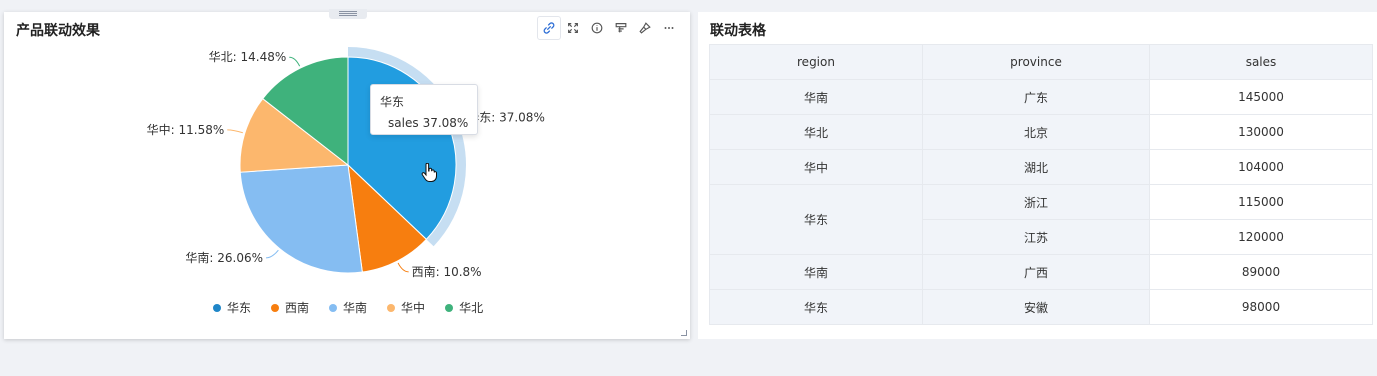 This screenshot has height=376, width=1377. Describe the element at coordinates (1036, 307) in the screenshot. I see `cell-province: 安徽` at that location.